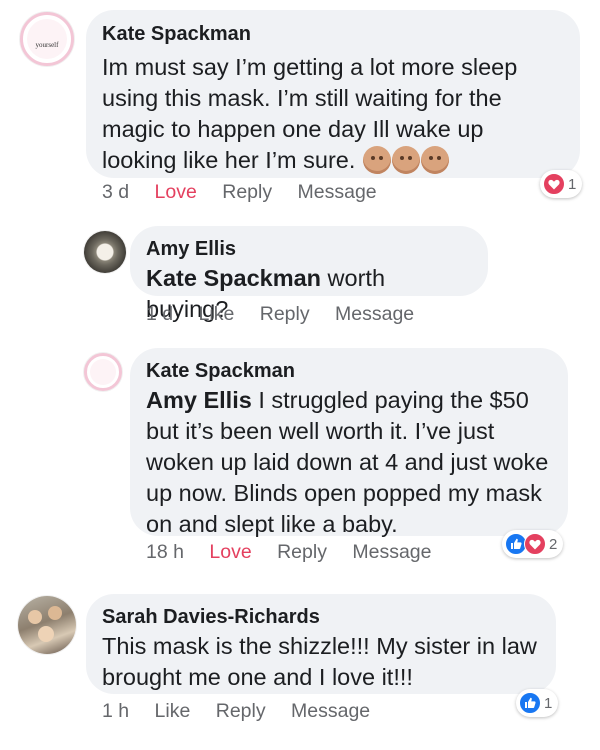  Describe the element at coordinates (553, 544) in the screenshot. I see `reaction-count: 2` at that location.